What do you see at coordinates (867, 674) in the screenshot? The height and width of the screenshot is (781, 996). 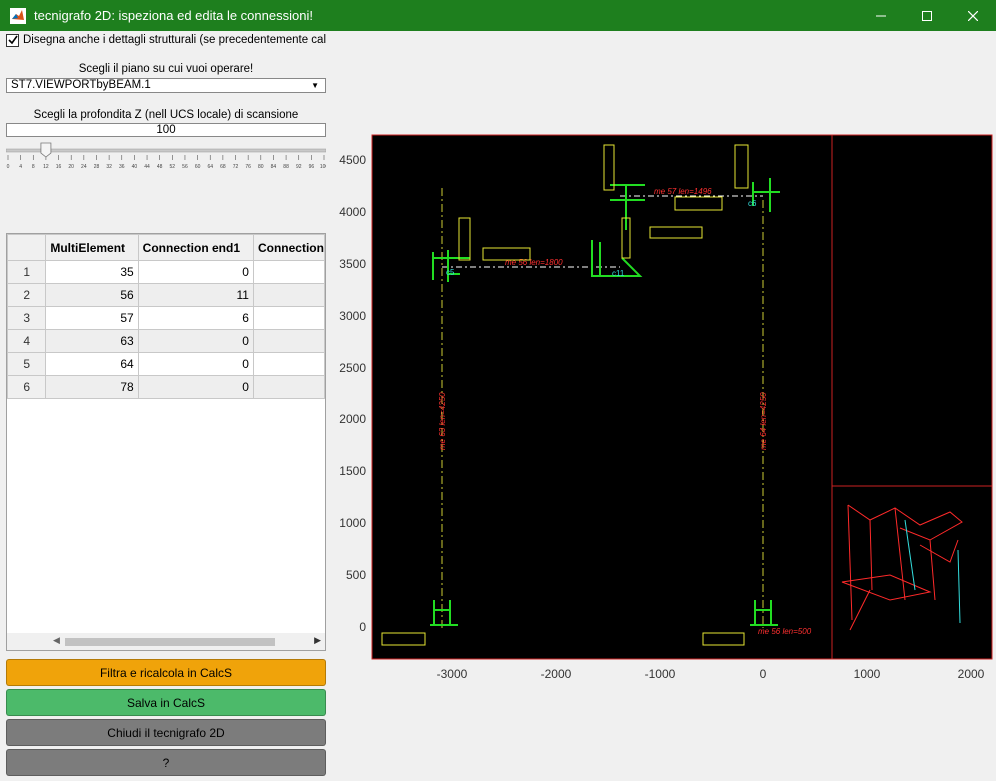 I see `x-tick-label: 1000` at bounding box center [867, 674].